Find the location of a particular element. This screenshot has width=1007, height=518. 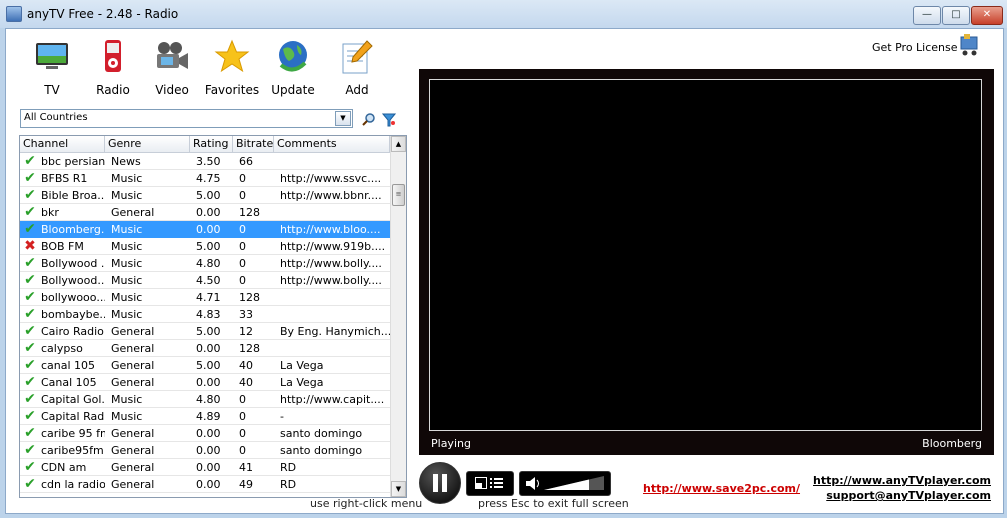

table-row: ✔ bkr General 0.00 128 is located at coordinates (205, 212).